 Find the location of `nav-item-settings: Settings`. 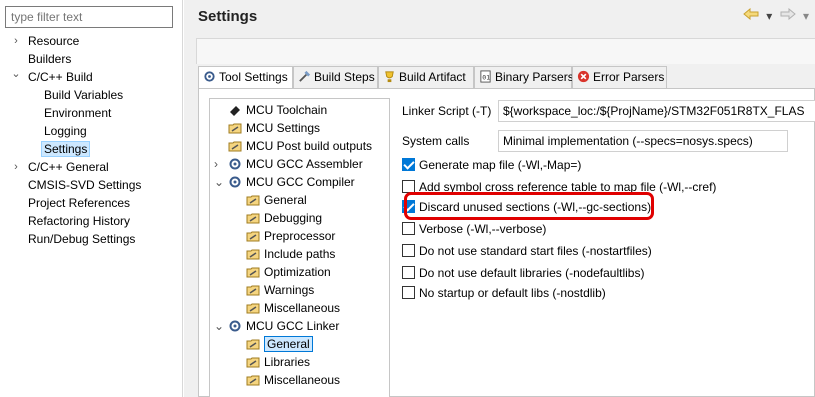

nav-item-settings: Settings is located at coordinates (66, 149).